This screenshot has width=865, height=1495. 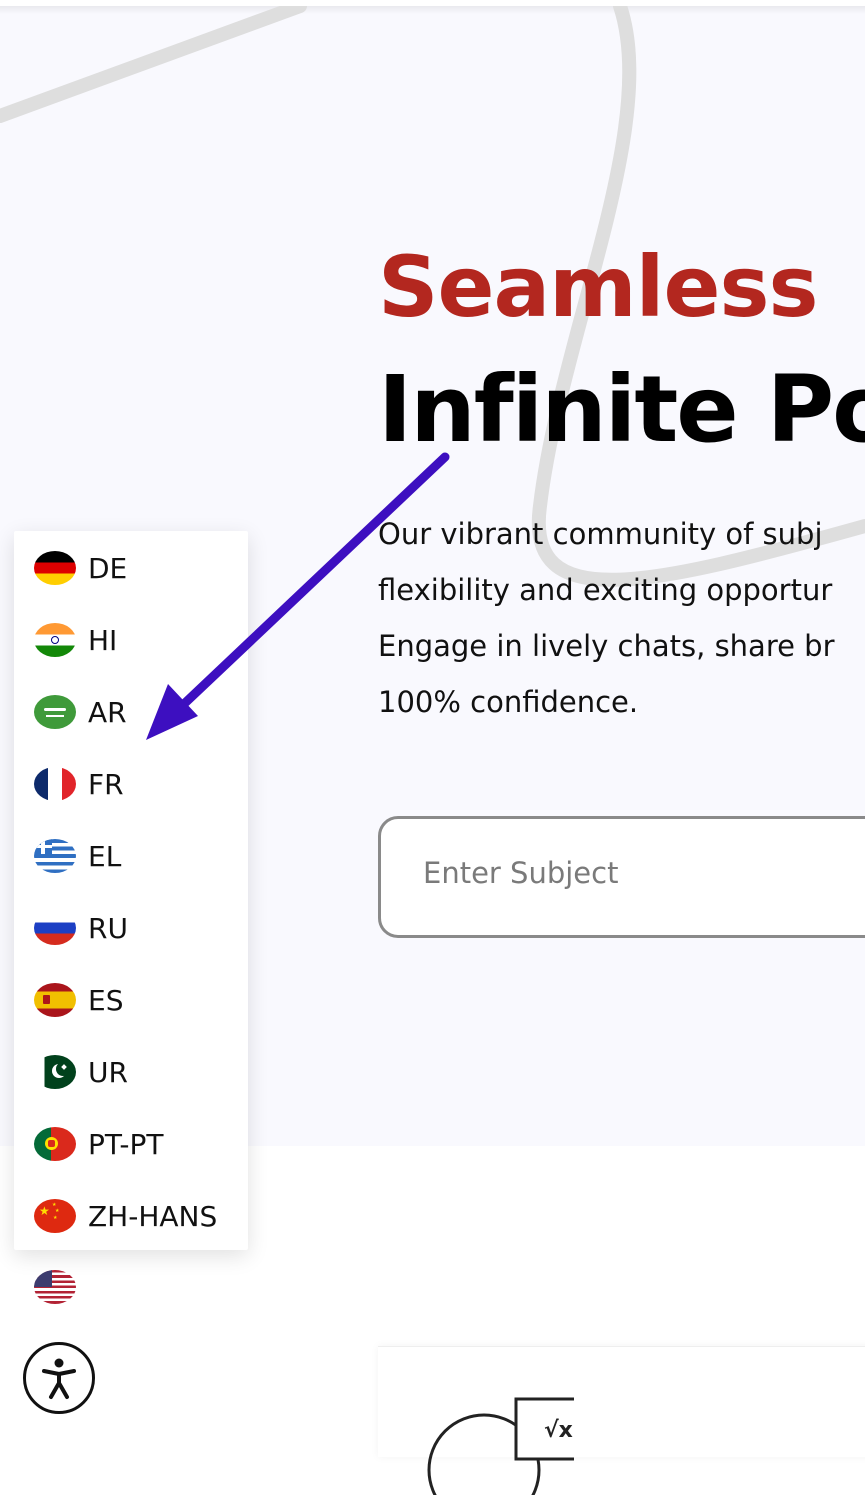 I want to click on accessibility-icon, so click(x=59, y=1378).